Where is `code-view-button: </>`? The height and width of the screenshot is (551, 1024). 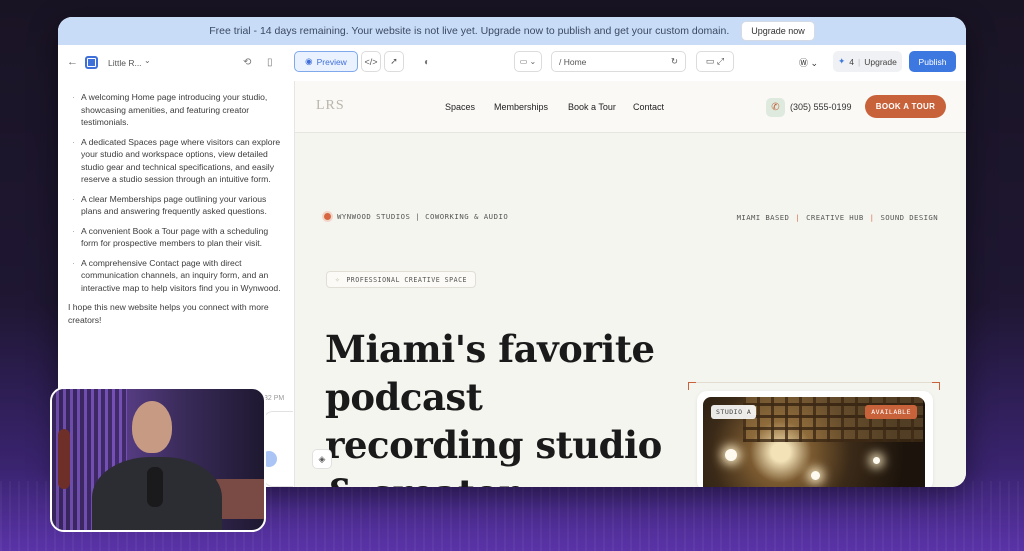 code-view-button: </> is located at coordinates (371, 61).